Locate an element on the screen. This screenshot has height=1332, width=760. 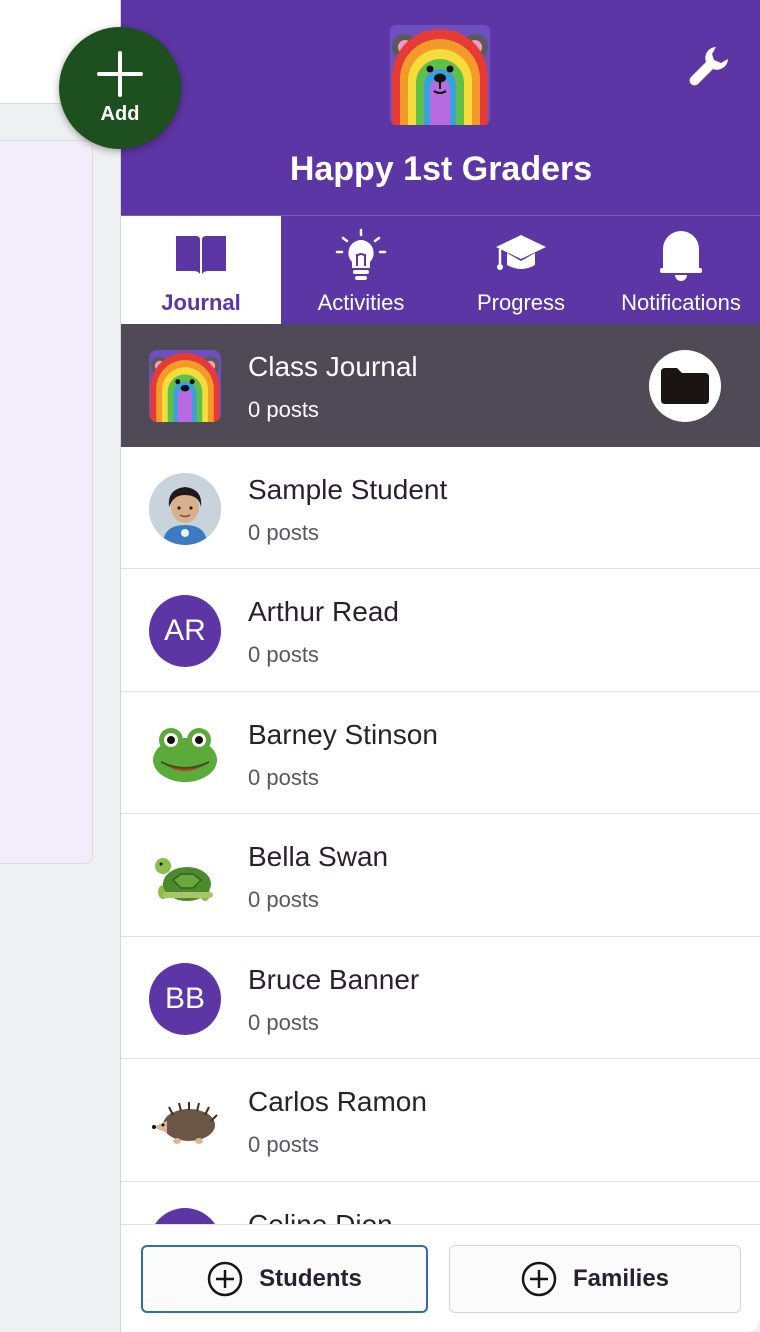
tab-notifications-label: Notifications is located at coordinates (681, 302).